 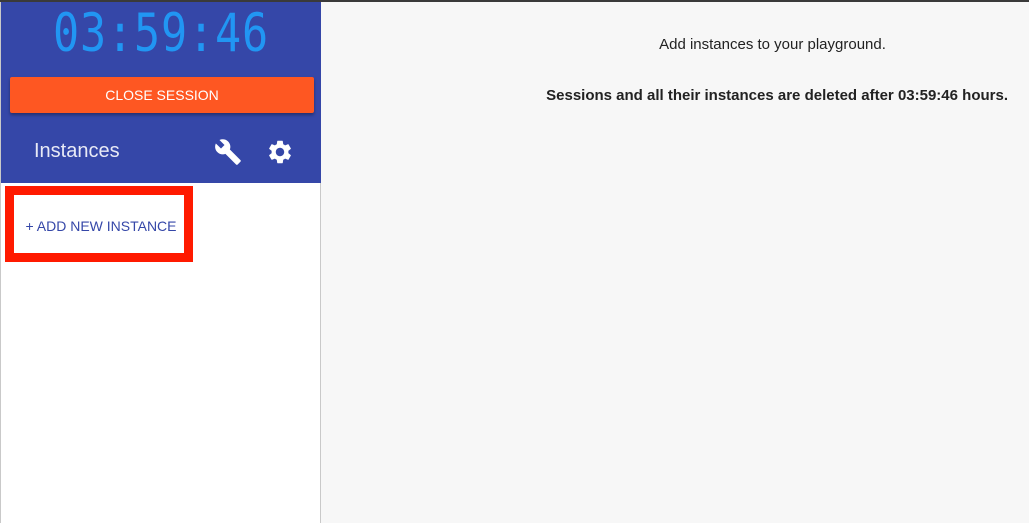 What do you see at coordinates (77, 151) in the screenshot?
I see `instances-title: Instances` at bounding box center [77, 151].